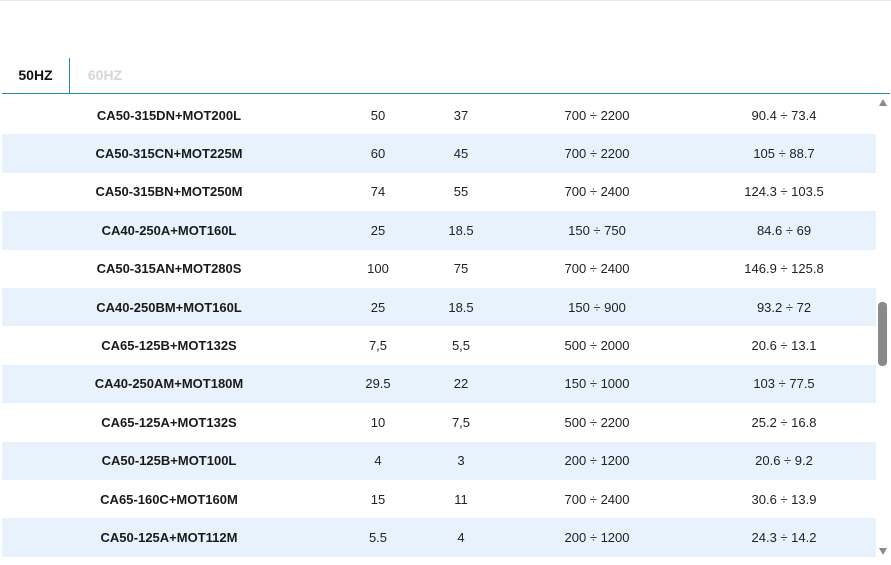 The height and width of the screenshot is (565, 891). I want to click on table-row: CA50-125B+MOT100L 4 3 200 ÷ 1200 20.6 ÷ 9.2, so click(439, 460).